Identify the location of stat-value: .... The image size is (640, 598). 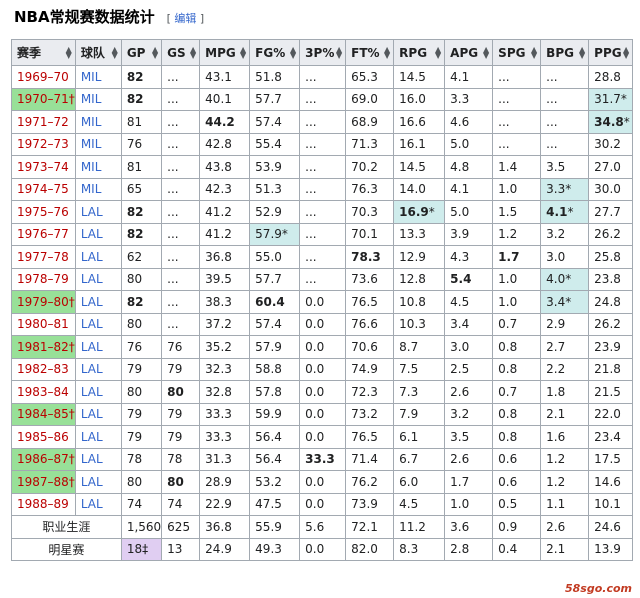
(173, 99).